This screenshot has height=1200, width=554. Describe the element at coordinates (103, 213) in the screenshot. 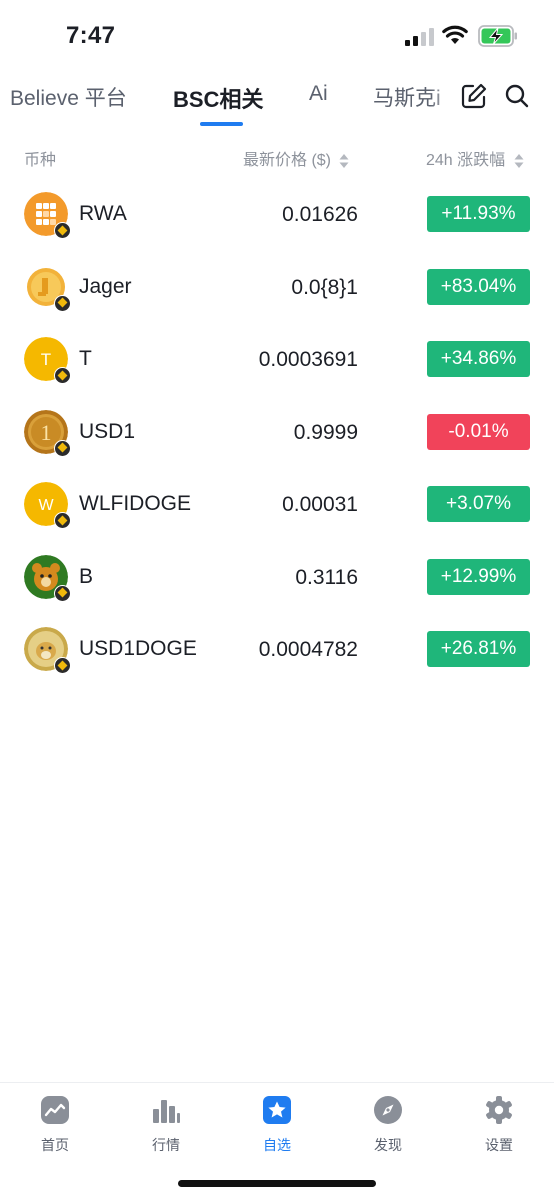

I see `coin-name: RWA` at that location.